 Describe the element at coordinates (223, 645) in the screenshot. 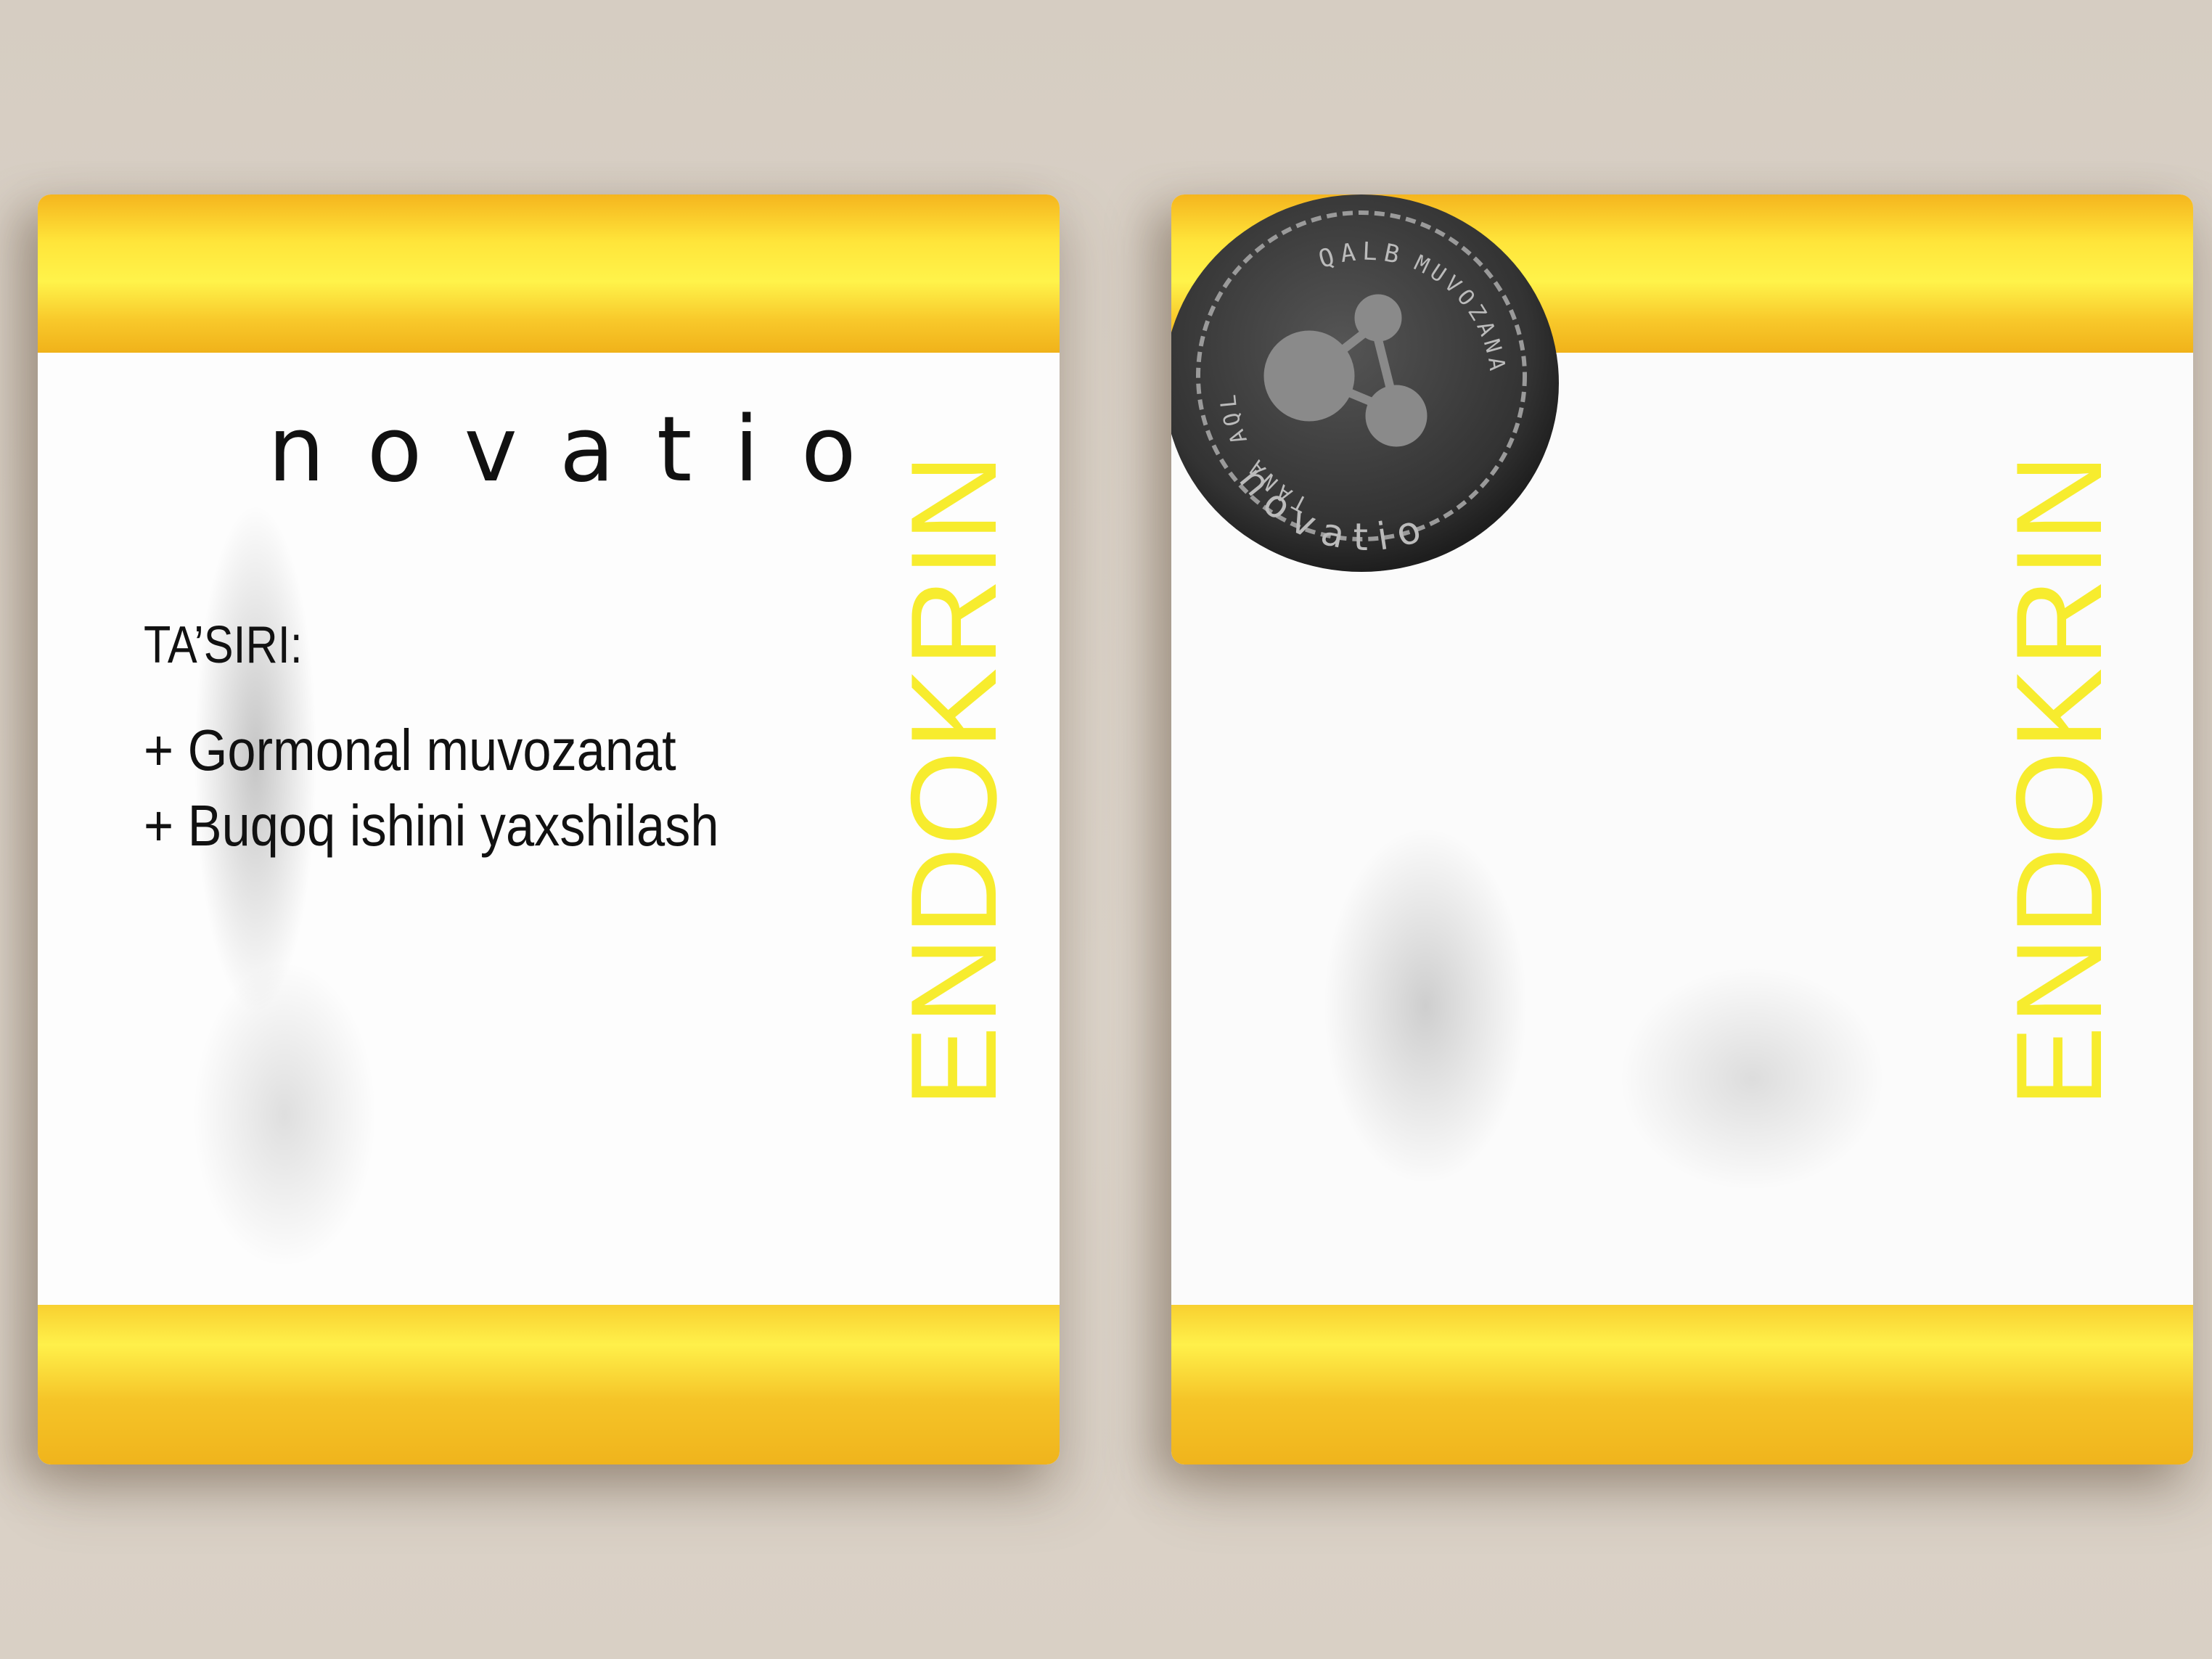

I see `effects-title: TA’SIRI:` at that location.